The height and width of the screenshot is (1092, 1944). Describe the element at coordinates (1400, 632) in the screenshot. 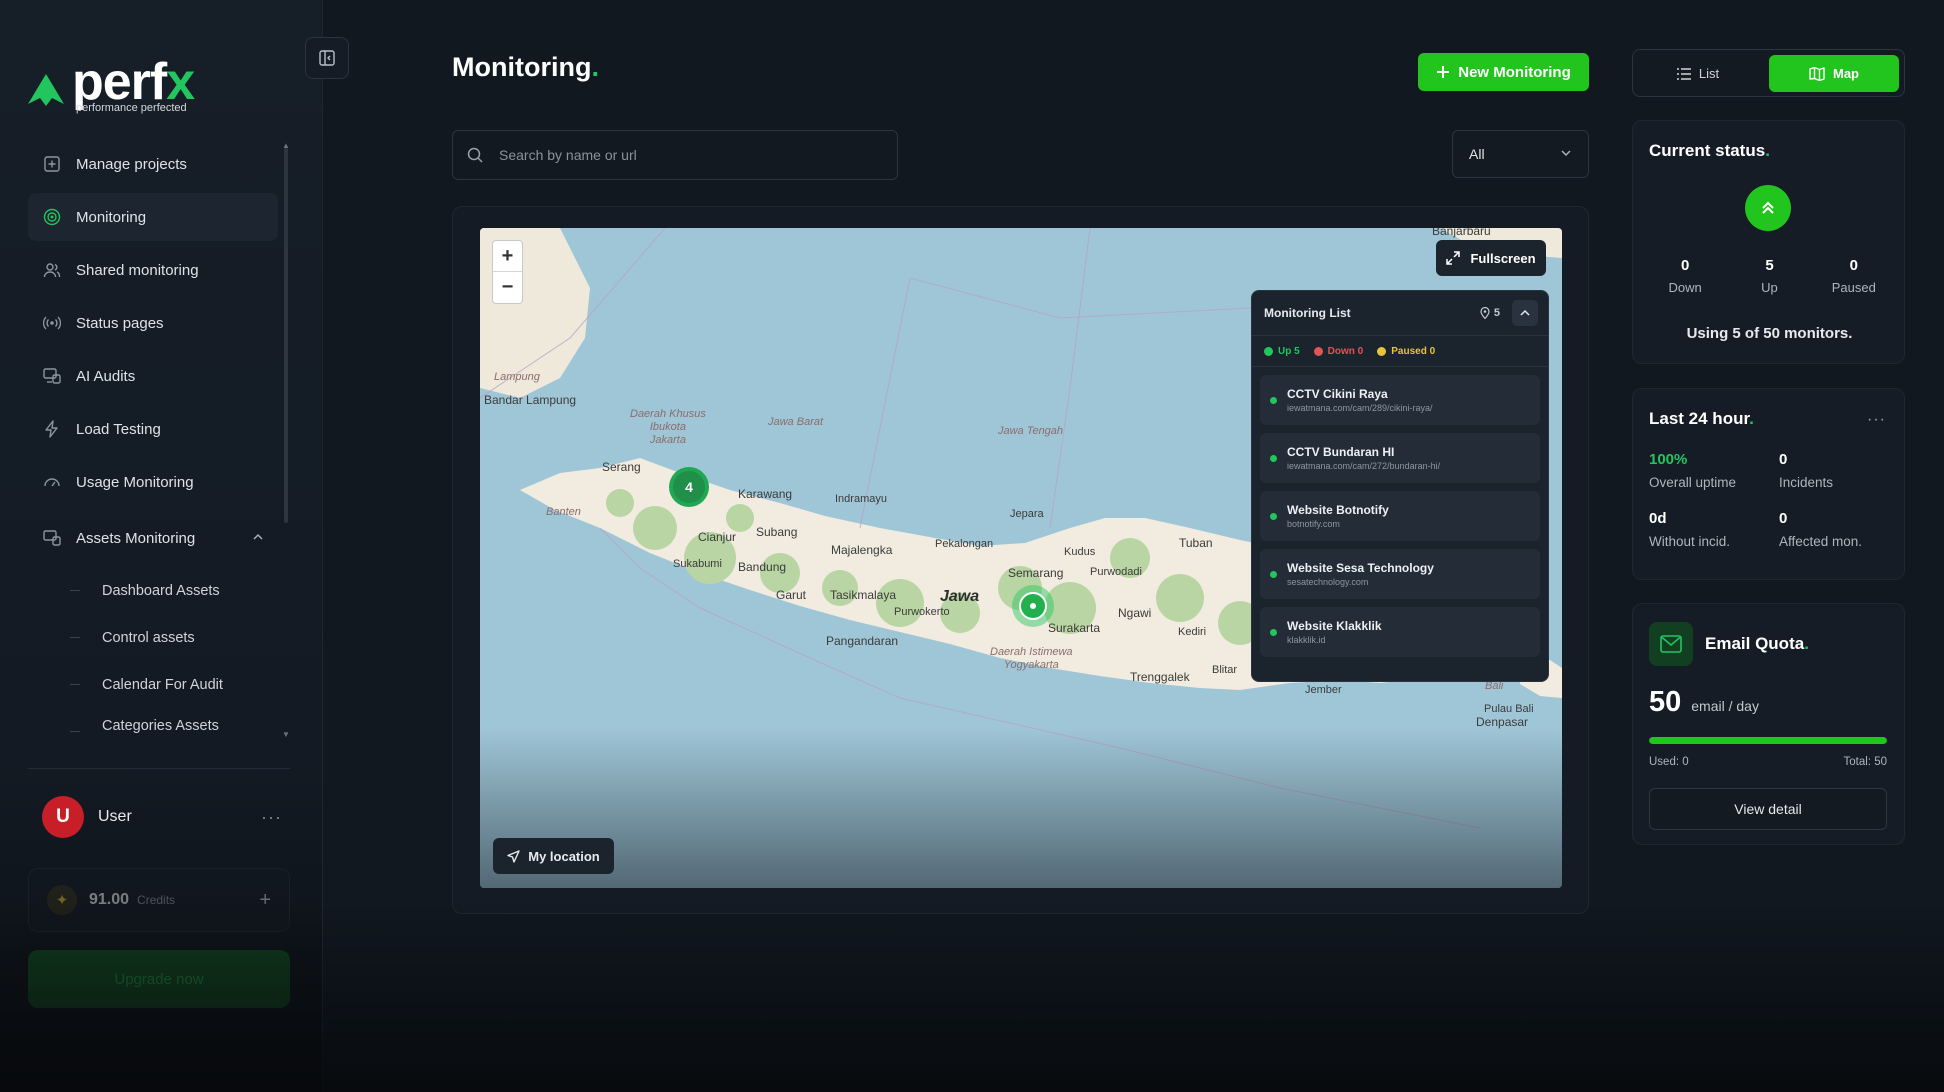

I see `list-item: Website Klakklik klakklik.id` at that location.